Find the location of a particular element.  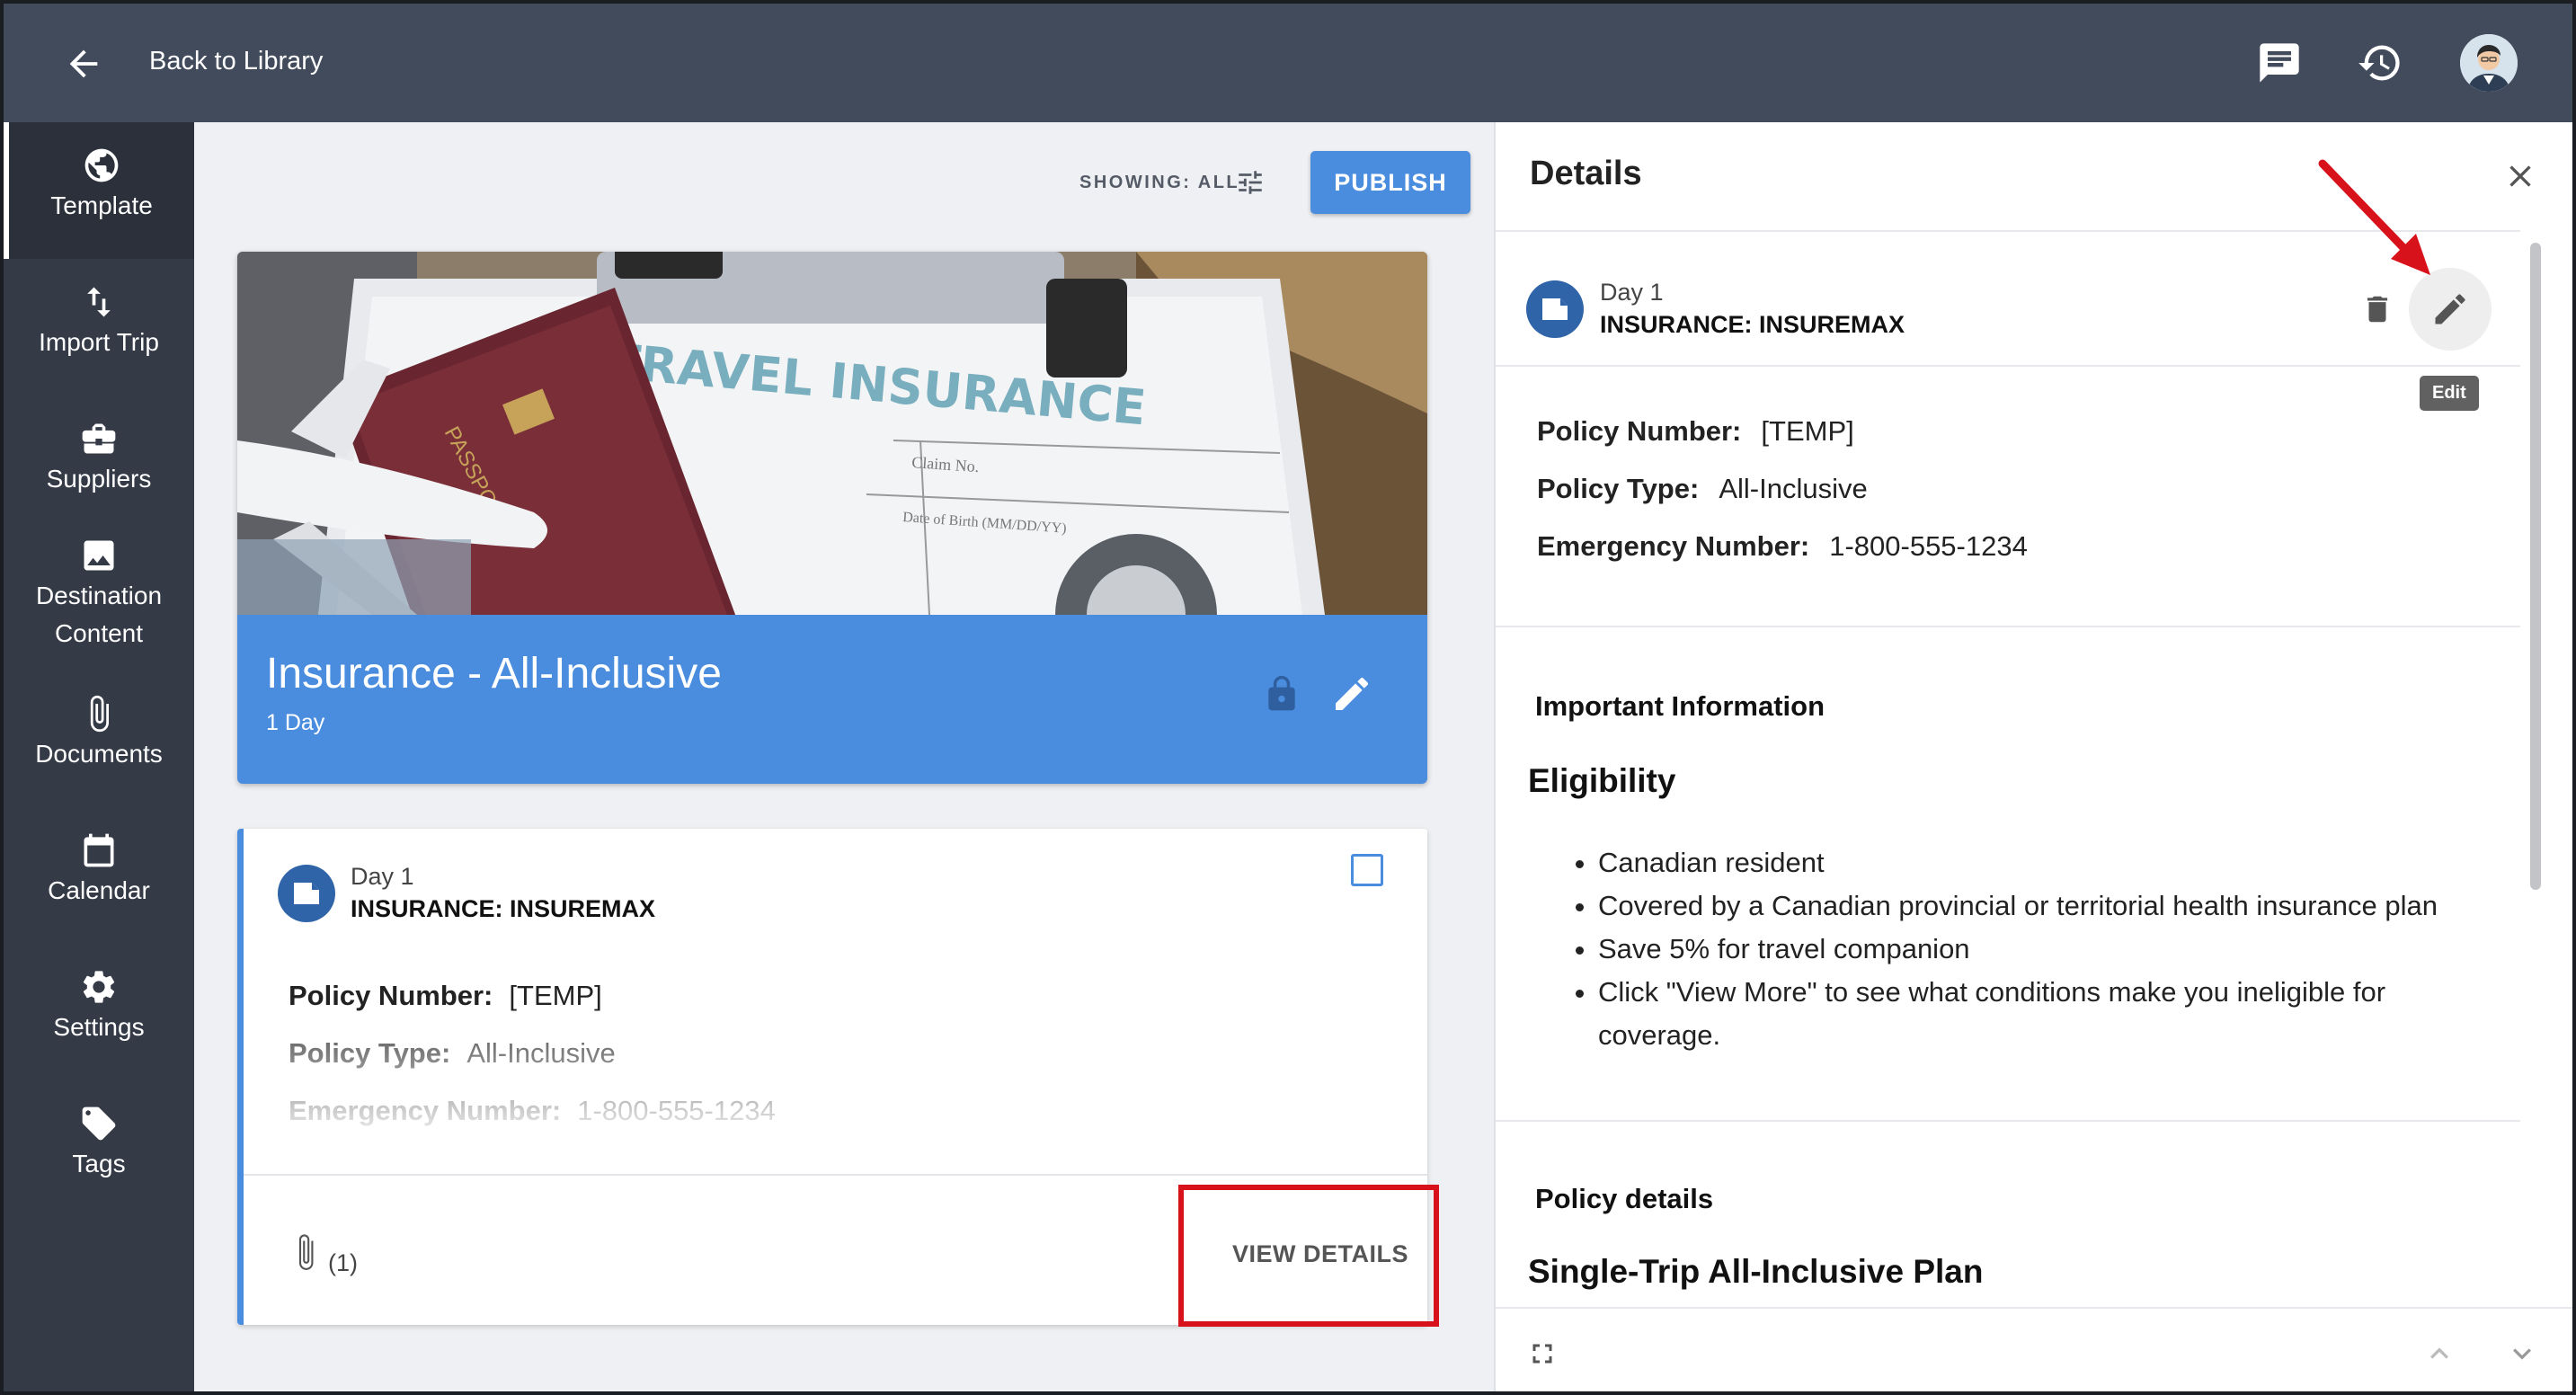

close-icon is located at coordinates (2520, 176).